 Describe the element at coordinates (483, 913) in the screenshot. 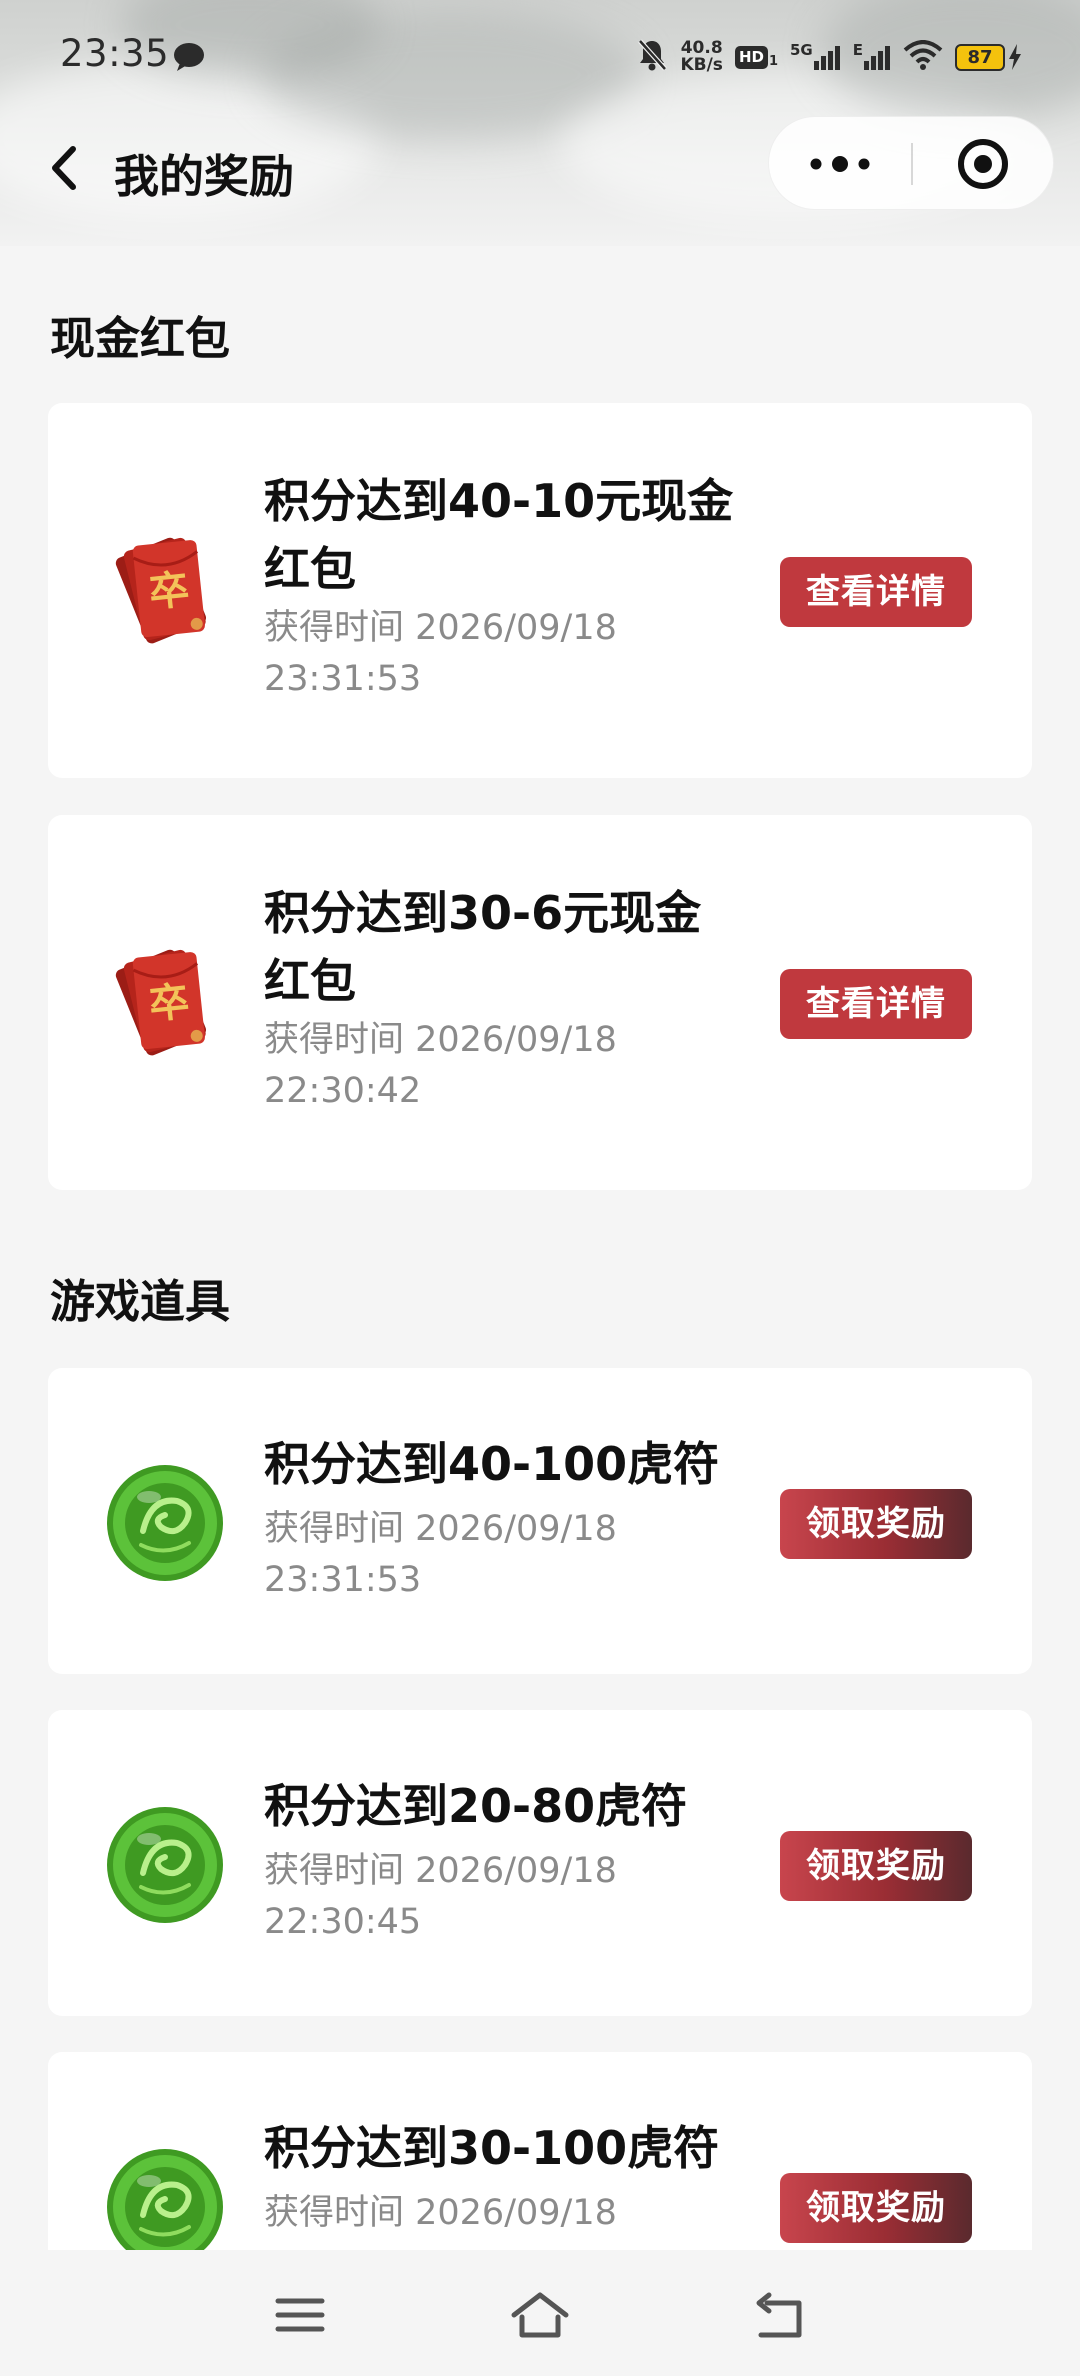

I see `reward-title-line: 积分达到30-6元现金` at that location.